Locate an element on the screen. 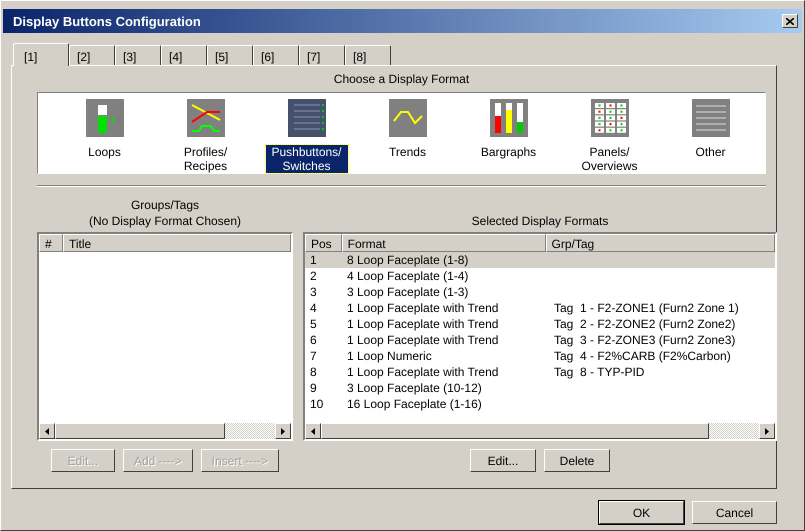 Image resolution: width=805 pixels, height=531 pixels. format-option: Panels/ Overviews is located at coordinates (609, 159).